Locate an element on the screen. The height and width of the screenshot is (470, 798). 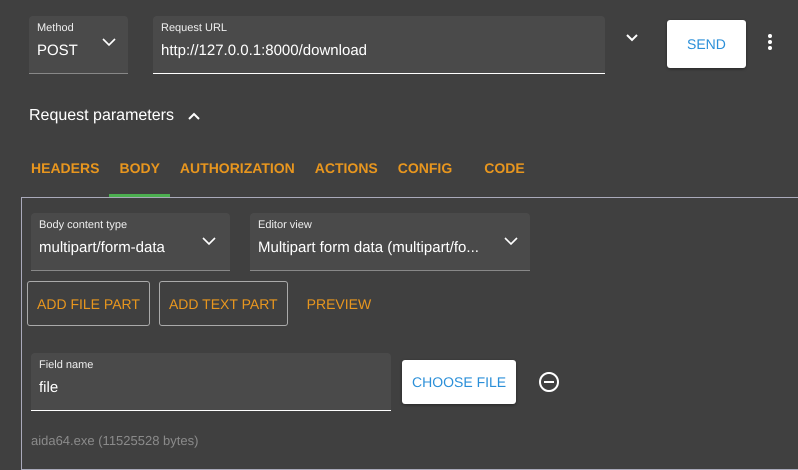
preview-button: PREVIEW is located at coordinates (339, 303).